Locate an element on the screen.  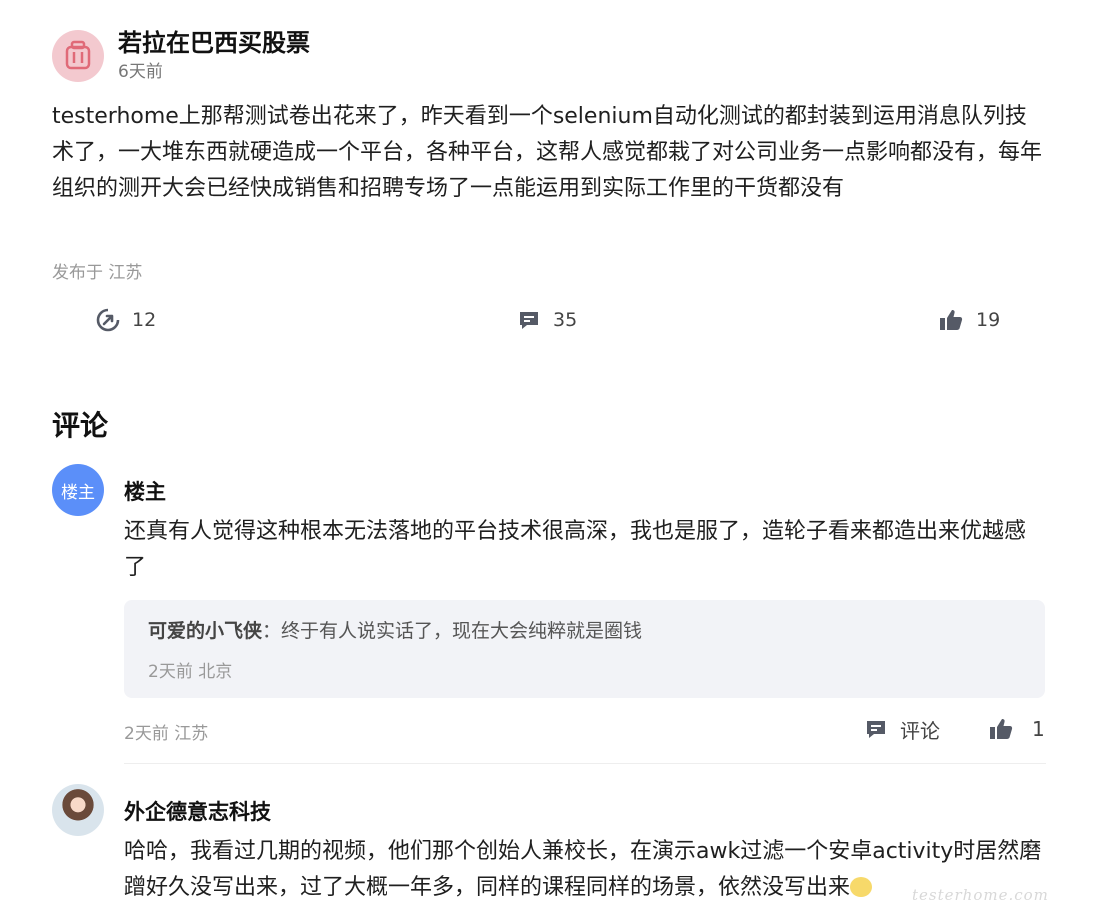
watermark: testerhome.com is located at coordinates (980, 895).